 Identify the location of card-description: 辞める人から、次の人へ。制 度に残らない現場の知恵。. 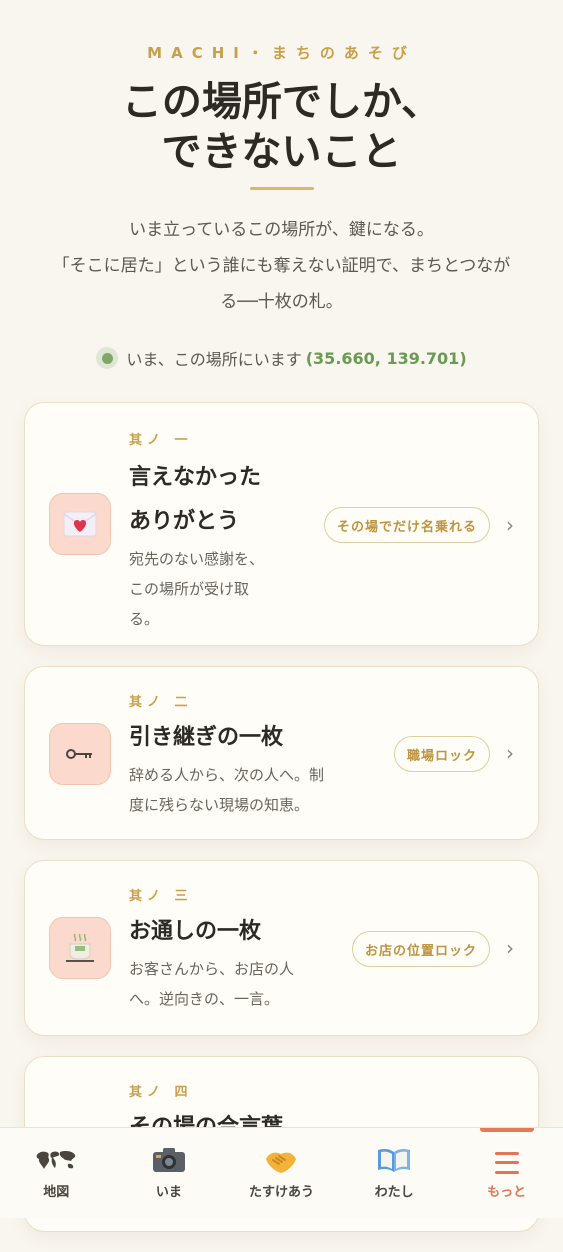
(226, 790).